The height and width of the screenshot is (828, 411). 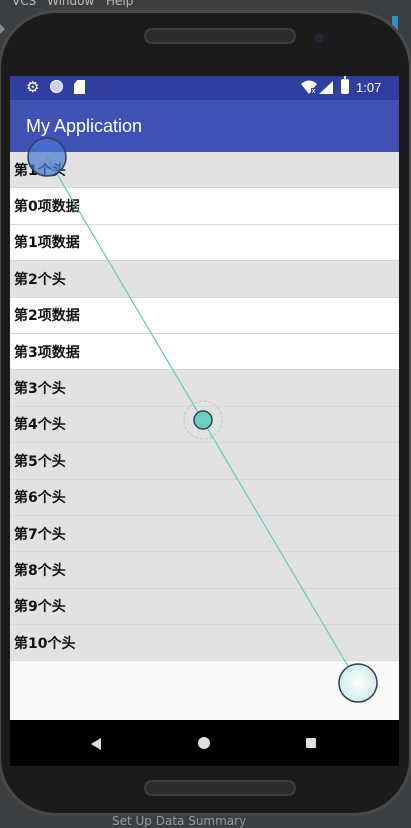 I want to click on gear-icon: ⚙, so click(x=33, y=87).